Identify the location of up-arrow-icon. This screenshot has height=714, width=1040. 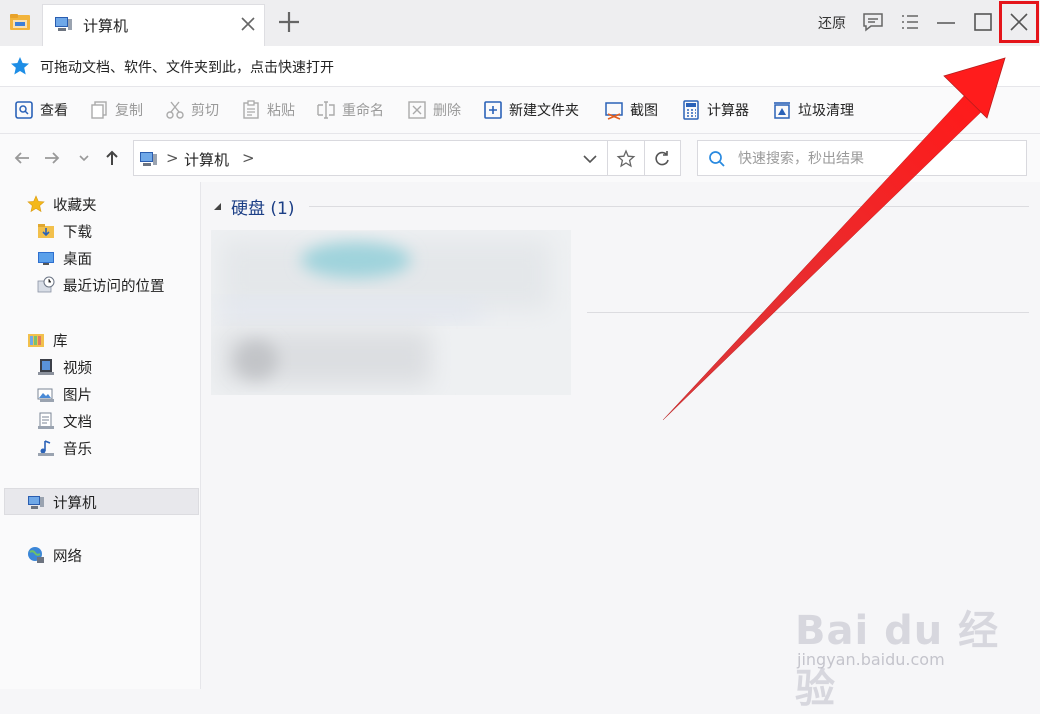
(112, 158).